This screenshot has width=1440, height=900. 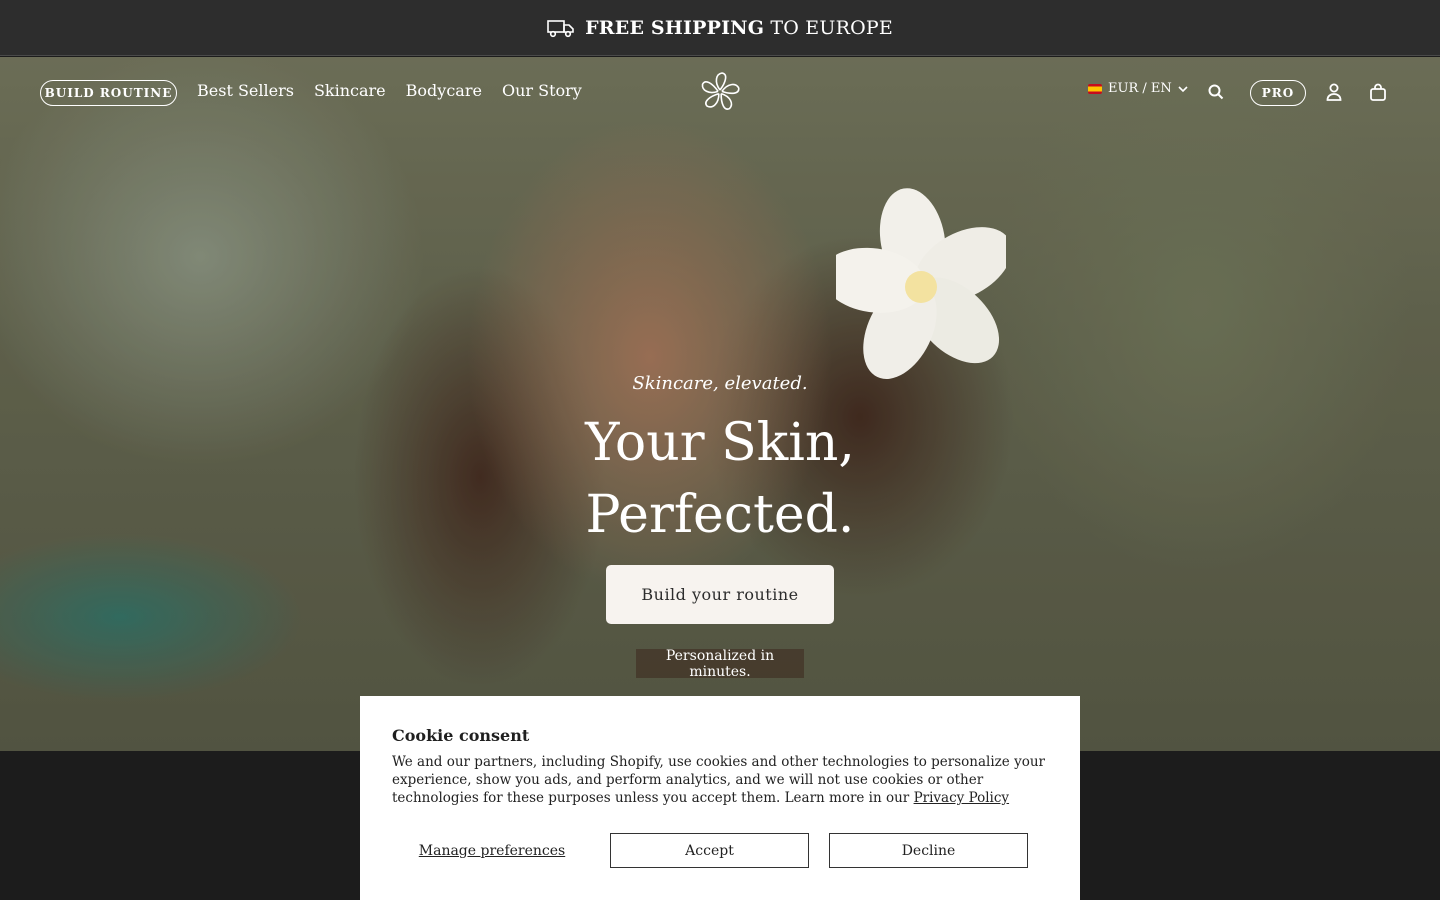 I want to click on truck-icon, so click(x=560, y=28).